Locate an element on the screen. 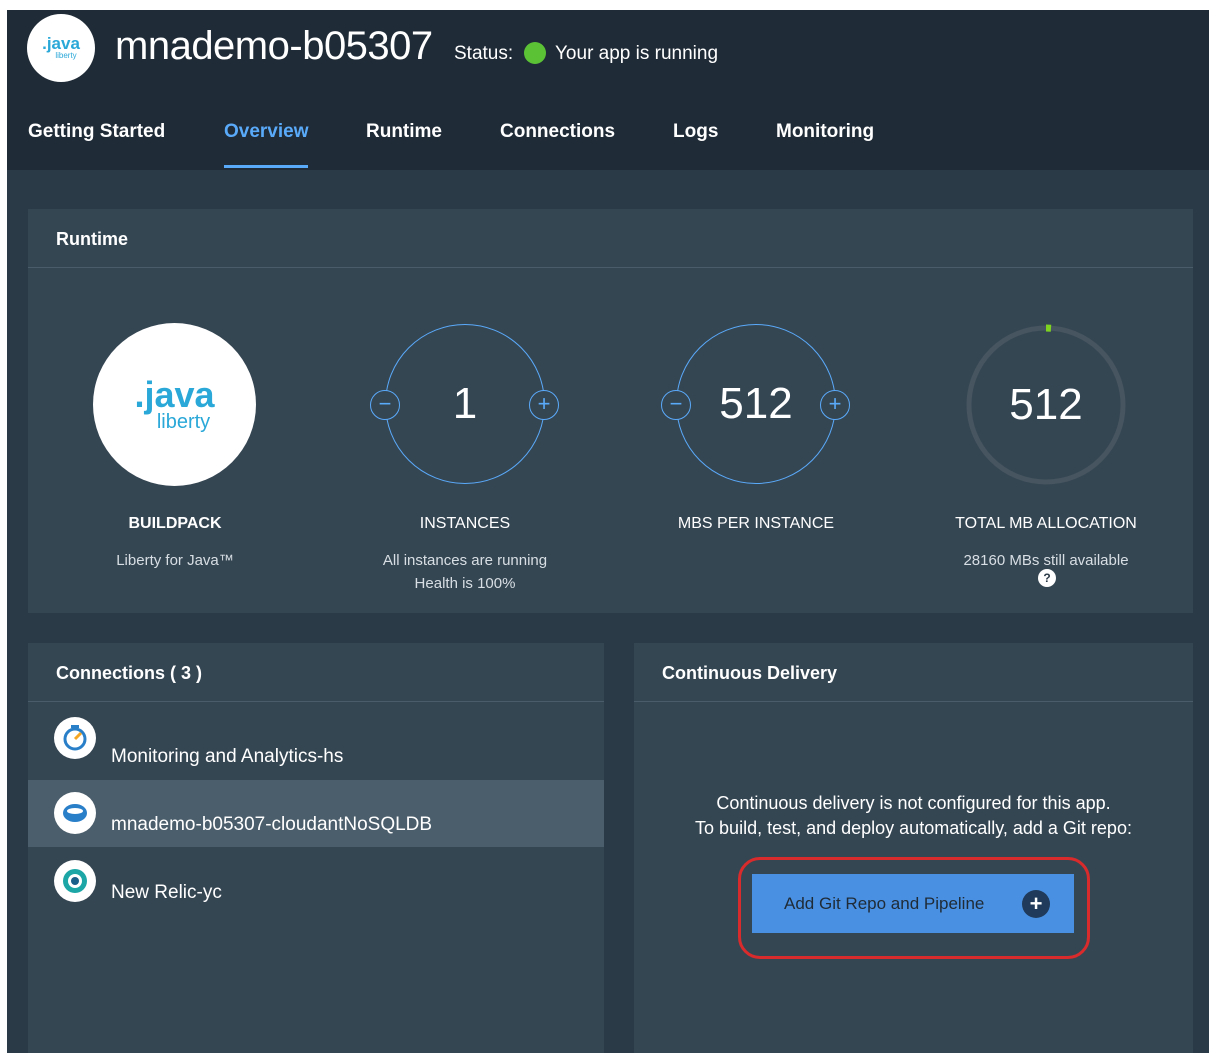 This screenshot has height=1053, width=1209. help-icon: ? is located at coordinates (1047, 578).